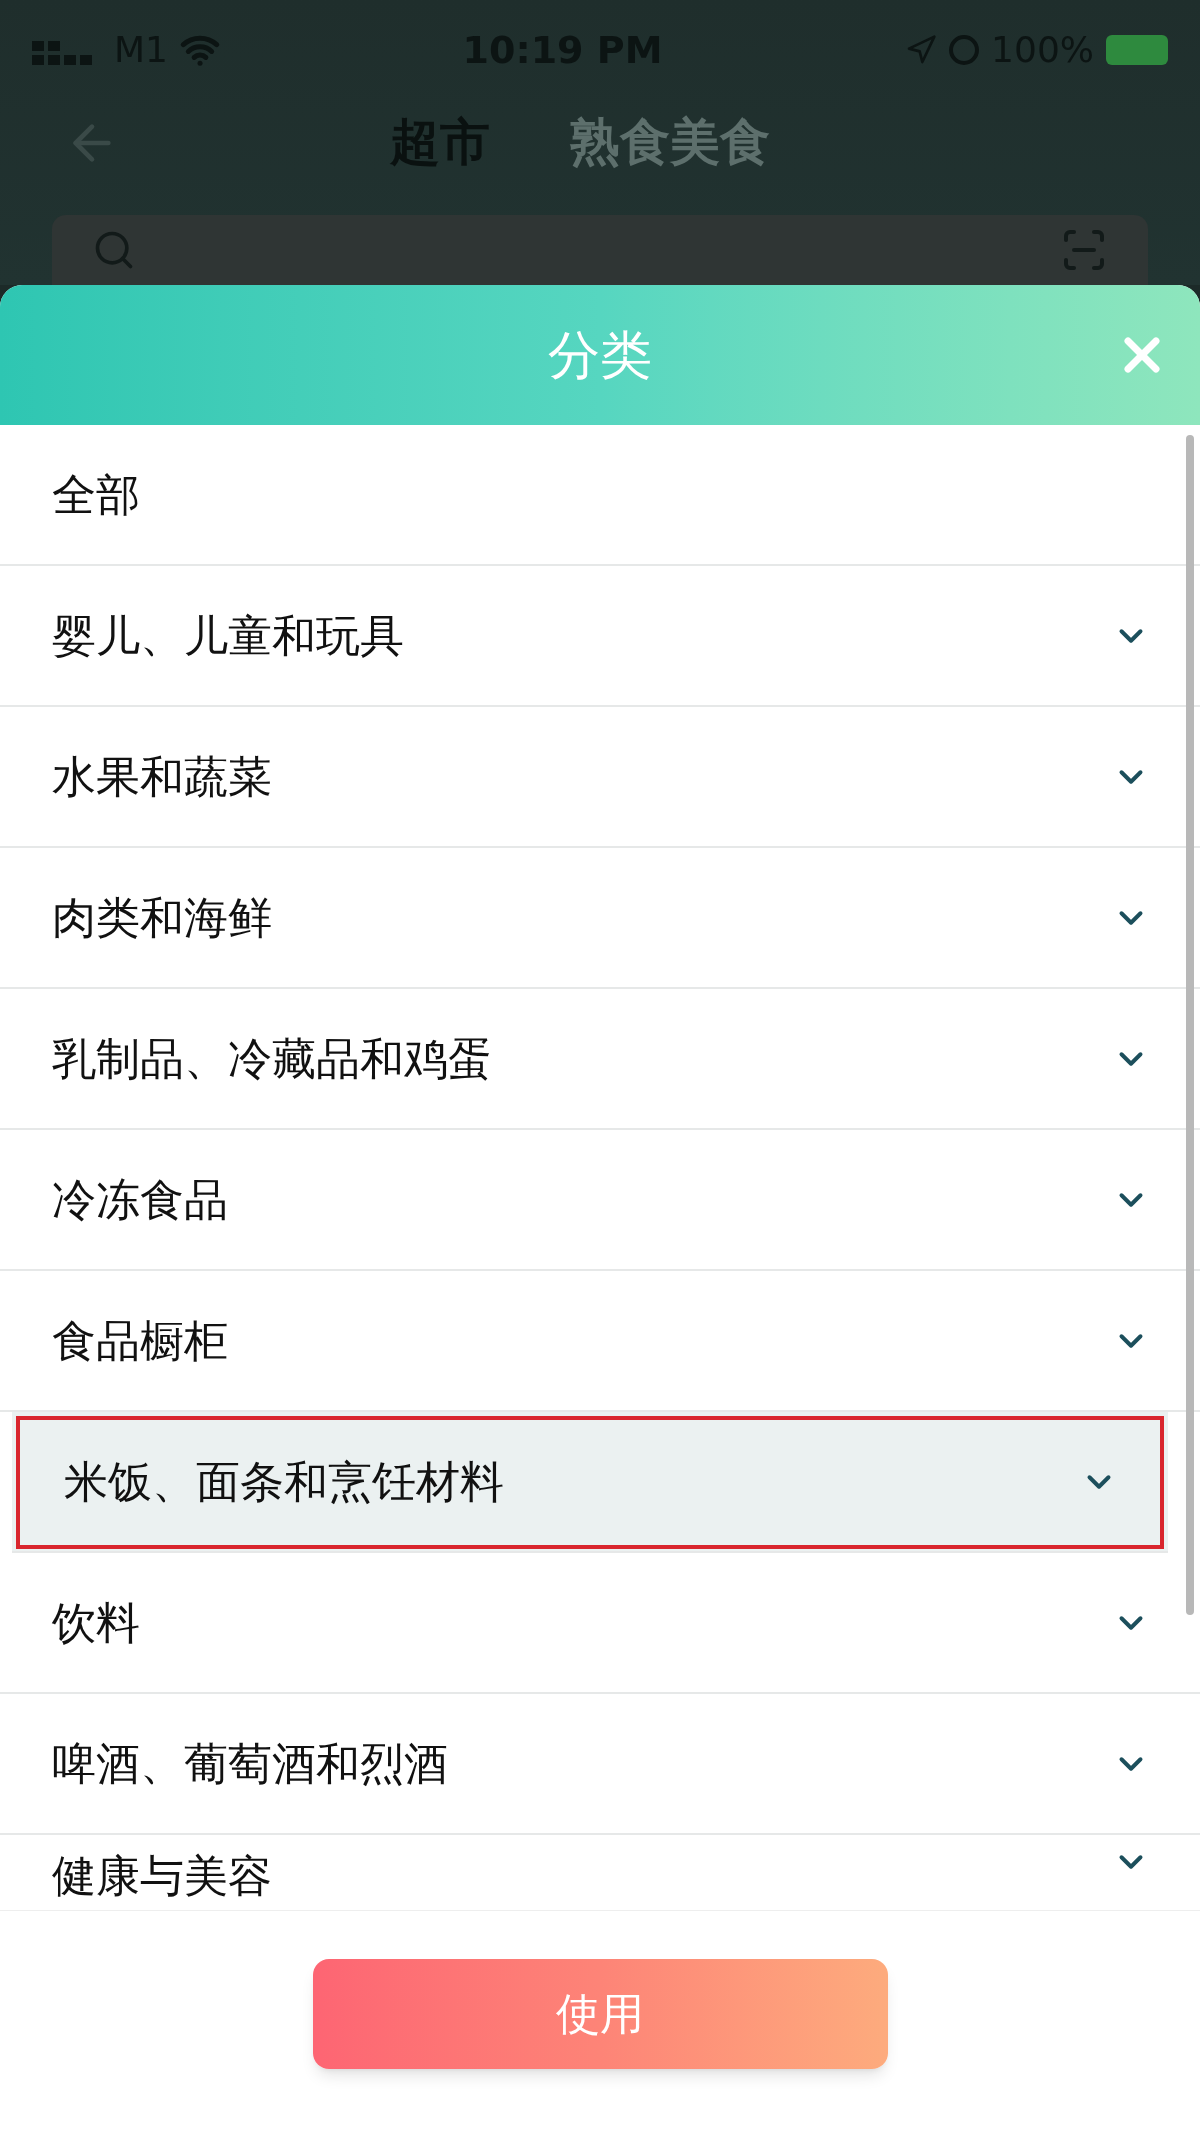 The image size is (1200, 2133). What do you see at coordinates (162, 776) in the screenshot?
I see `category-label: 水果和蔬菜` at bounding box center [162, 776].